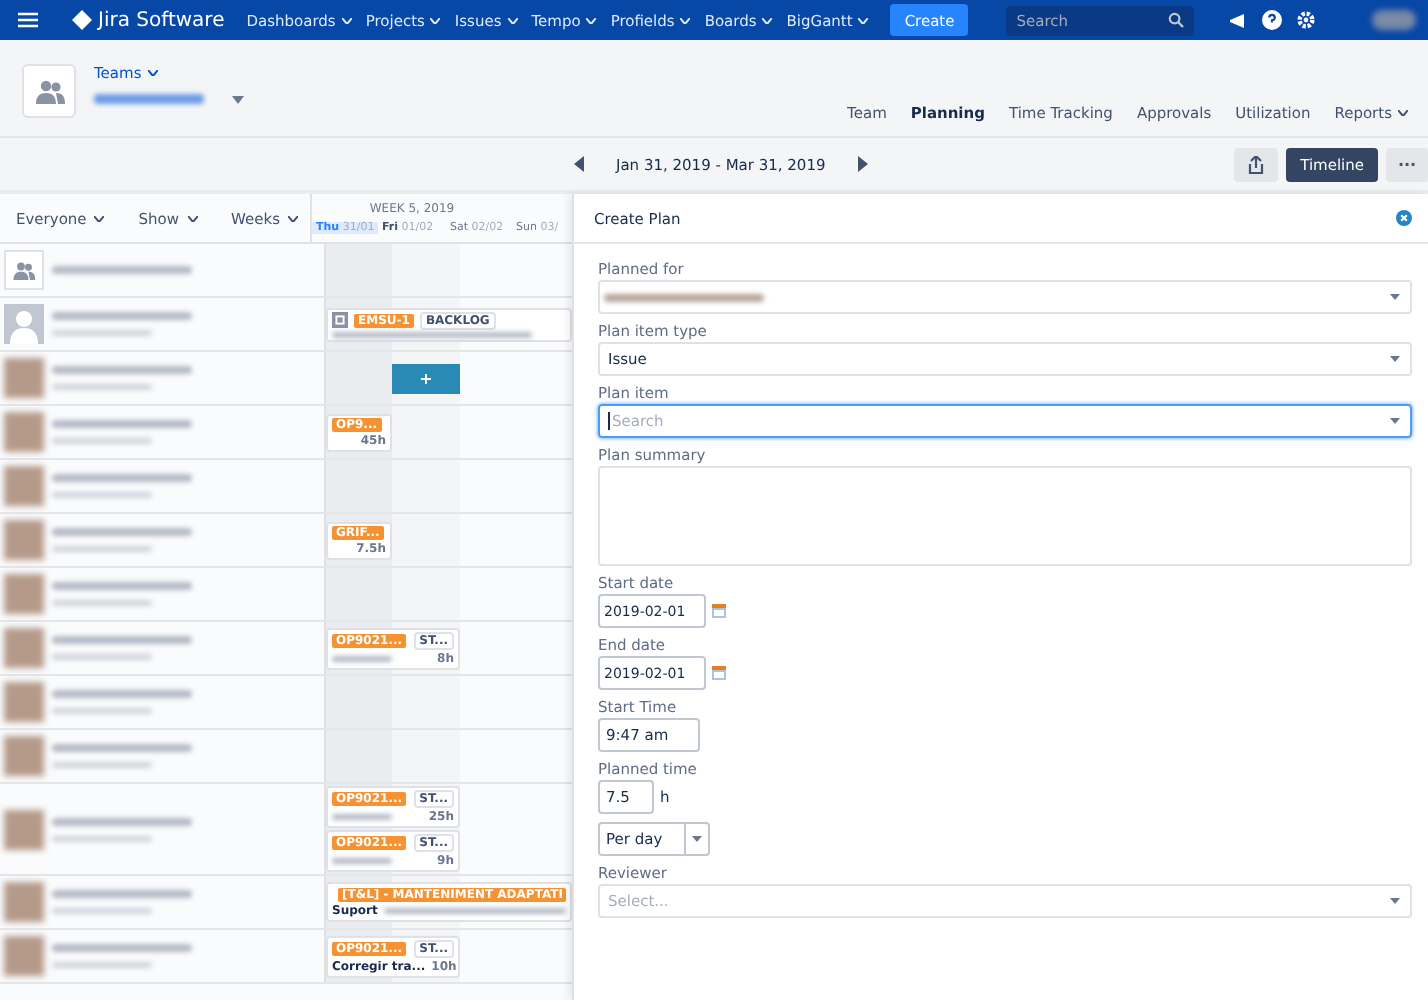 Image resolution: width=1428 pixels, height=1000 pixels. Describe the element at coordinates (1407, 164) in the screenshot. I see `more-button: ···` at that location.